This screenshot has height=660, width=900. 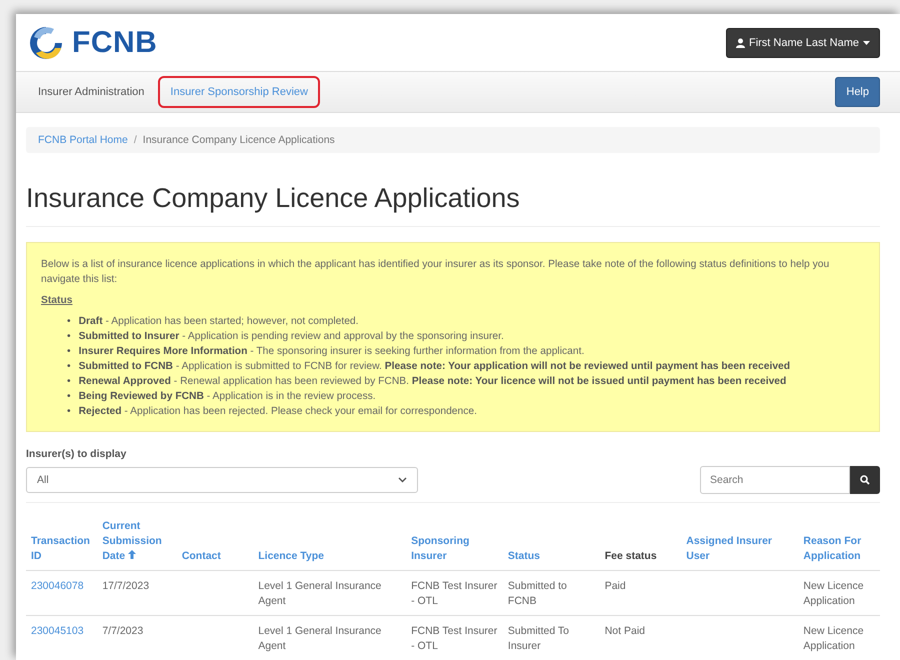 I want to click on nav-tab: Insurer Sponsorship Review, so click(x=239, y=92).